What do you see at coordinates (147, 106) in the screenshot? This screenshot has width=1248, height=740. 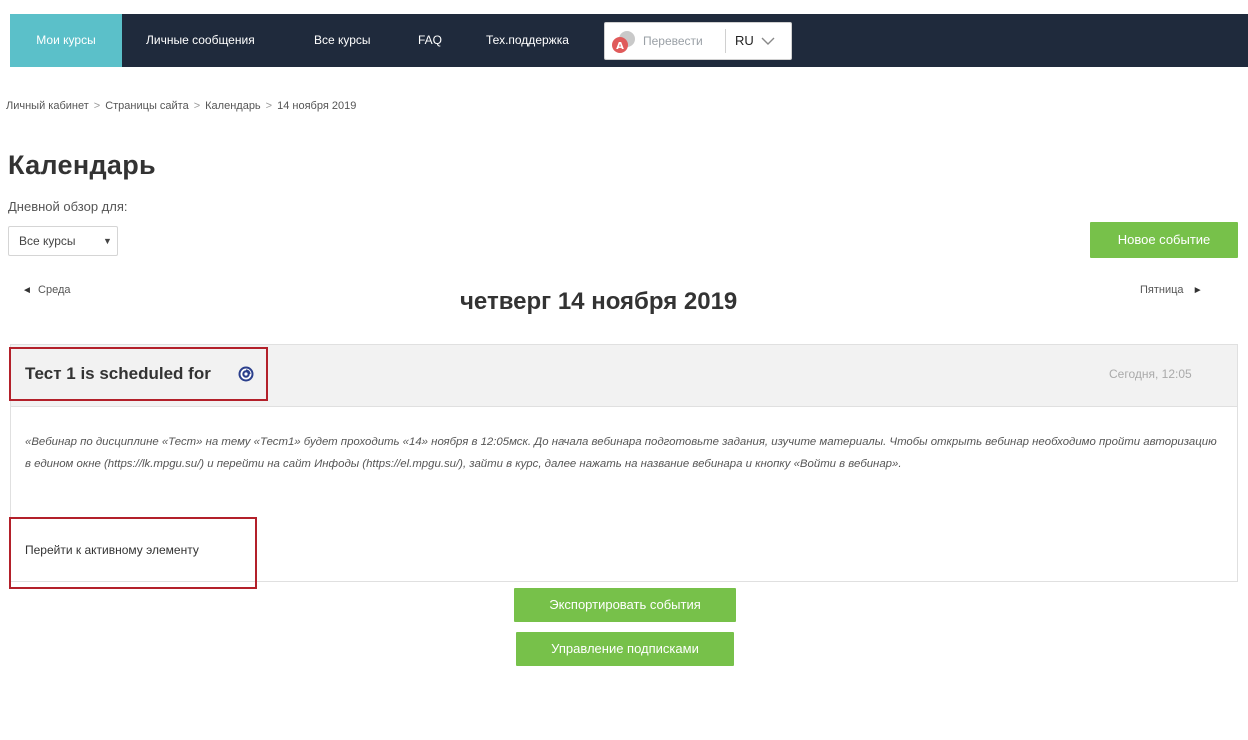 I see `breadcrumb-site-pages: Страницы сайта` at bounding box center [147, 106].